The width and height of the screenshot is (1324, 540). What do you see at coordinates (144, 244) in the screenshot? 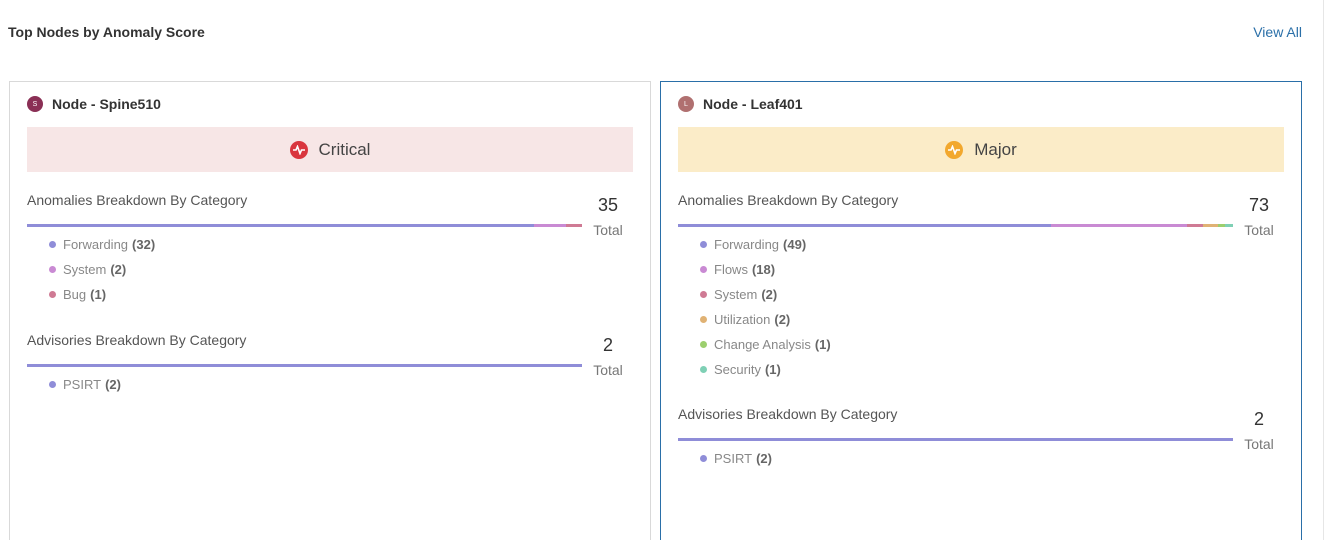
I see `legend-count: (32)` at bounding box center [144, 244].